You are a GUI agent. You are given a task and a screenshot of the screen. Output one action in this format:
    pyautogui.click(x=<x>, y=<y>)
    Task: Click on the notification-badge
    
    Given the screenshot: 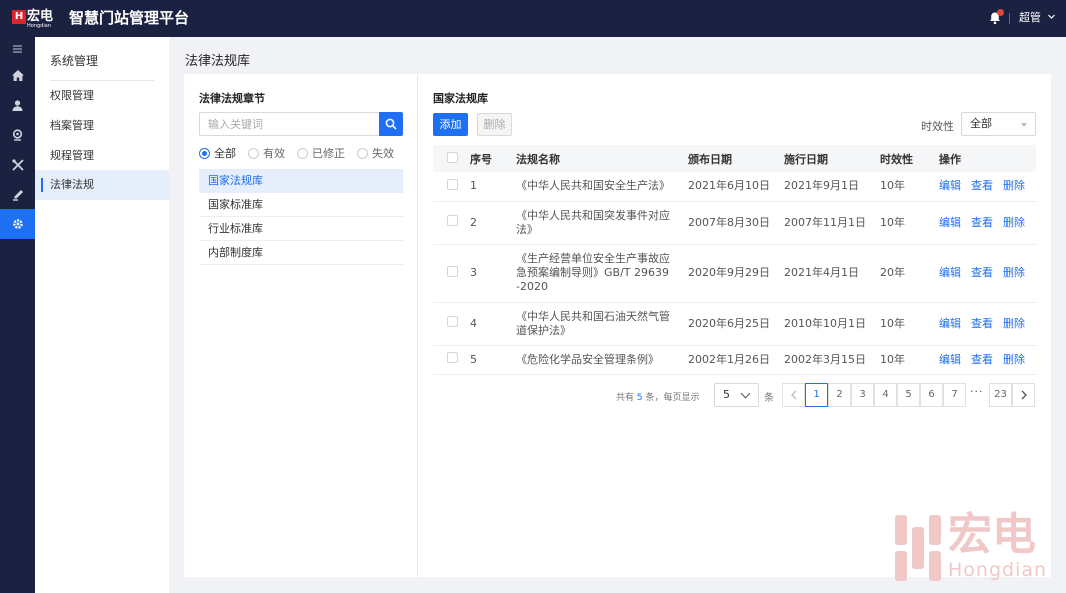 What is the action you would take?
    pyautogui.click(x=1000, y=12)
    